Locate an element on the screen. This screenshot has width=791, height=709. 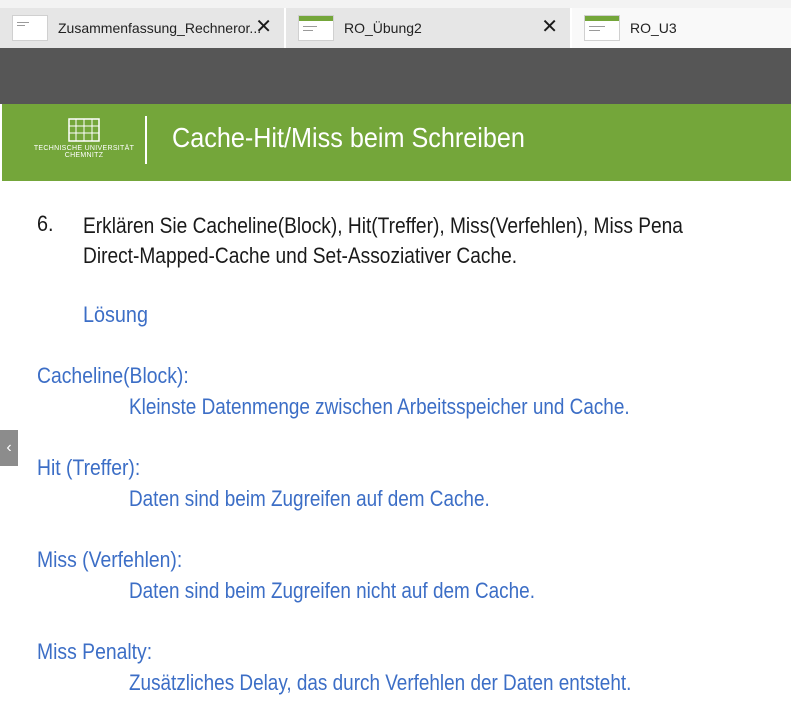
tab-title: RO_Übung2 is located at coordinates (383, 28).